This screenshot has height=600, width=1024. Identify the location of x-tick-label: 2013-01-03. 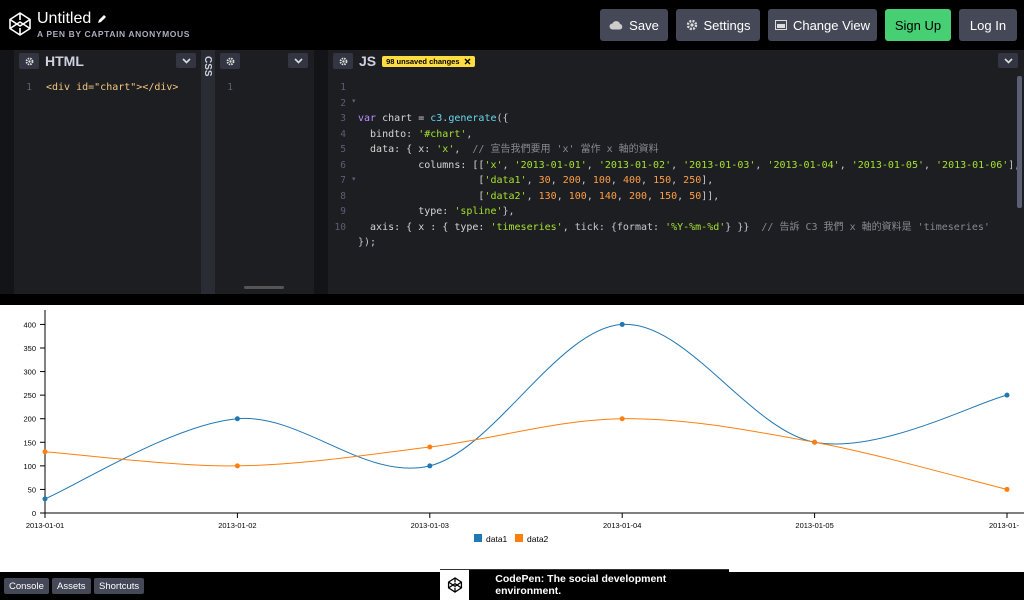
(430, 525).